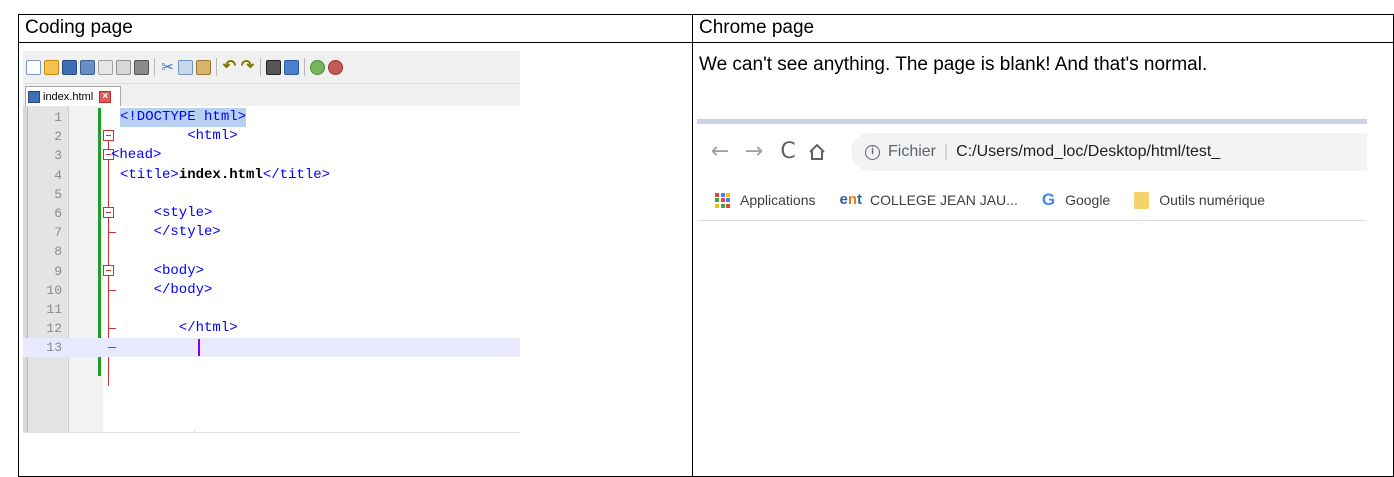  What do you see at coordinates (58, 271) in the screenshot?
I see `line-number: 9` at bounding box center [58, 271].